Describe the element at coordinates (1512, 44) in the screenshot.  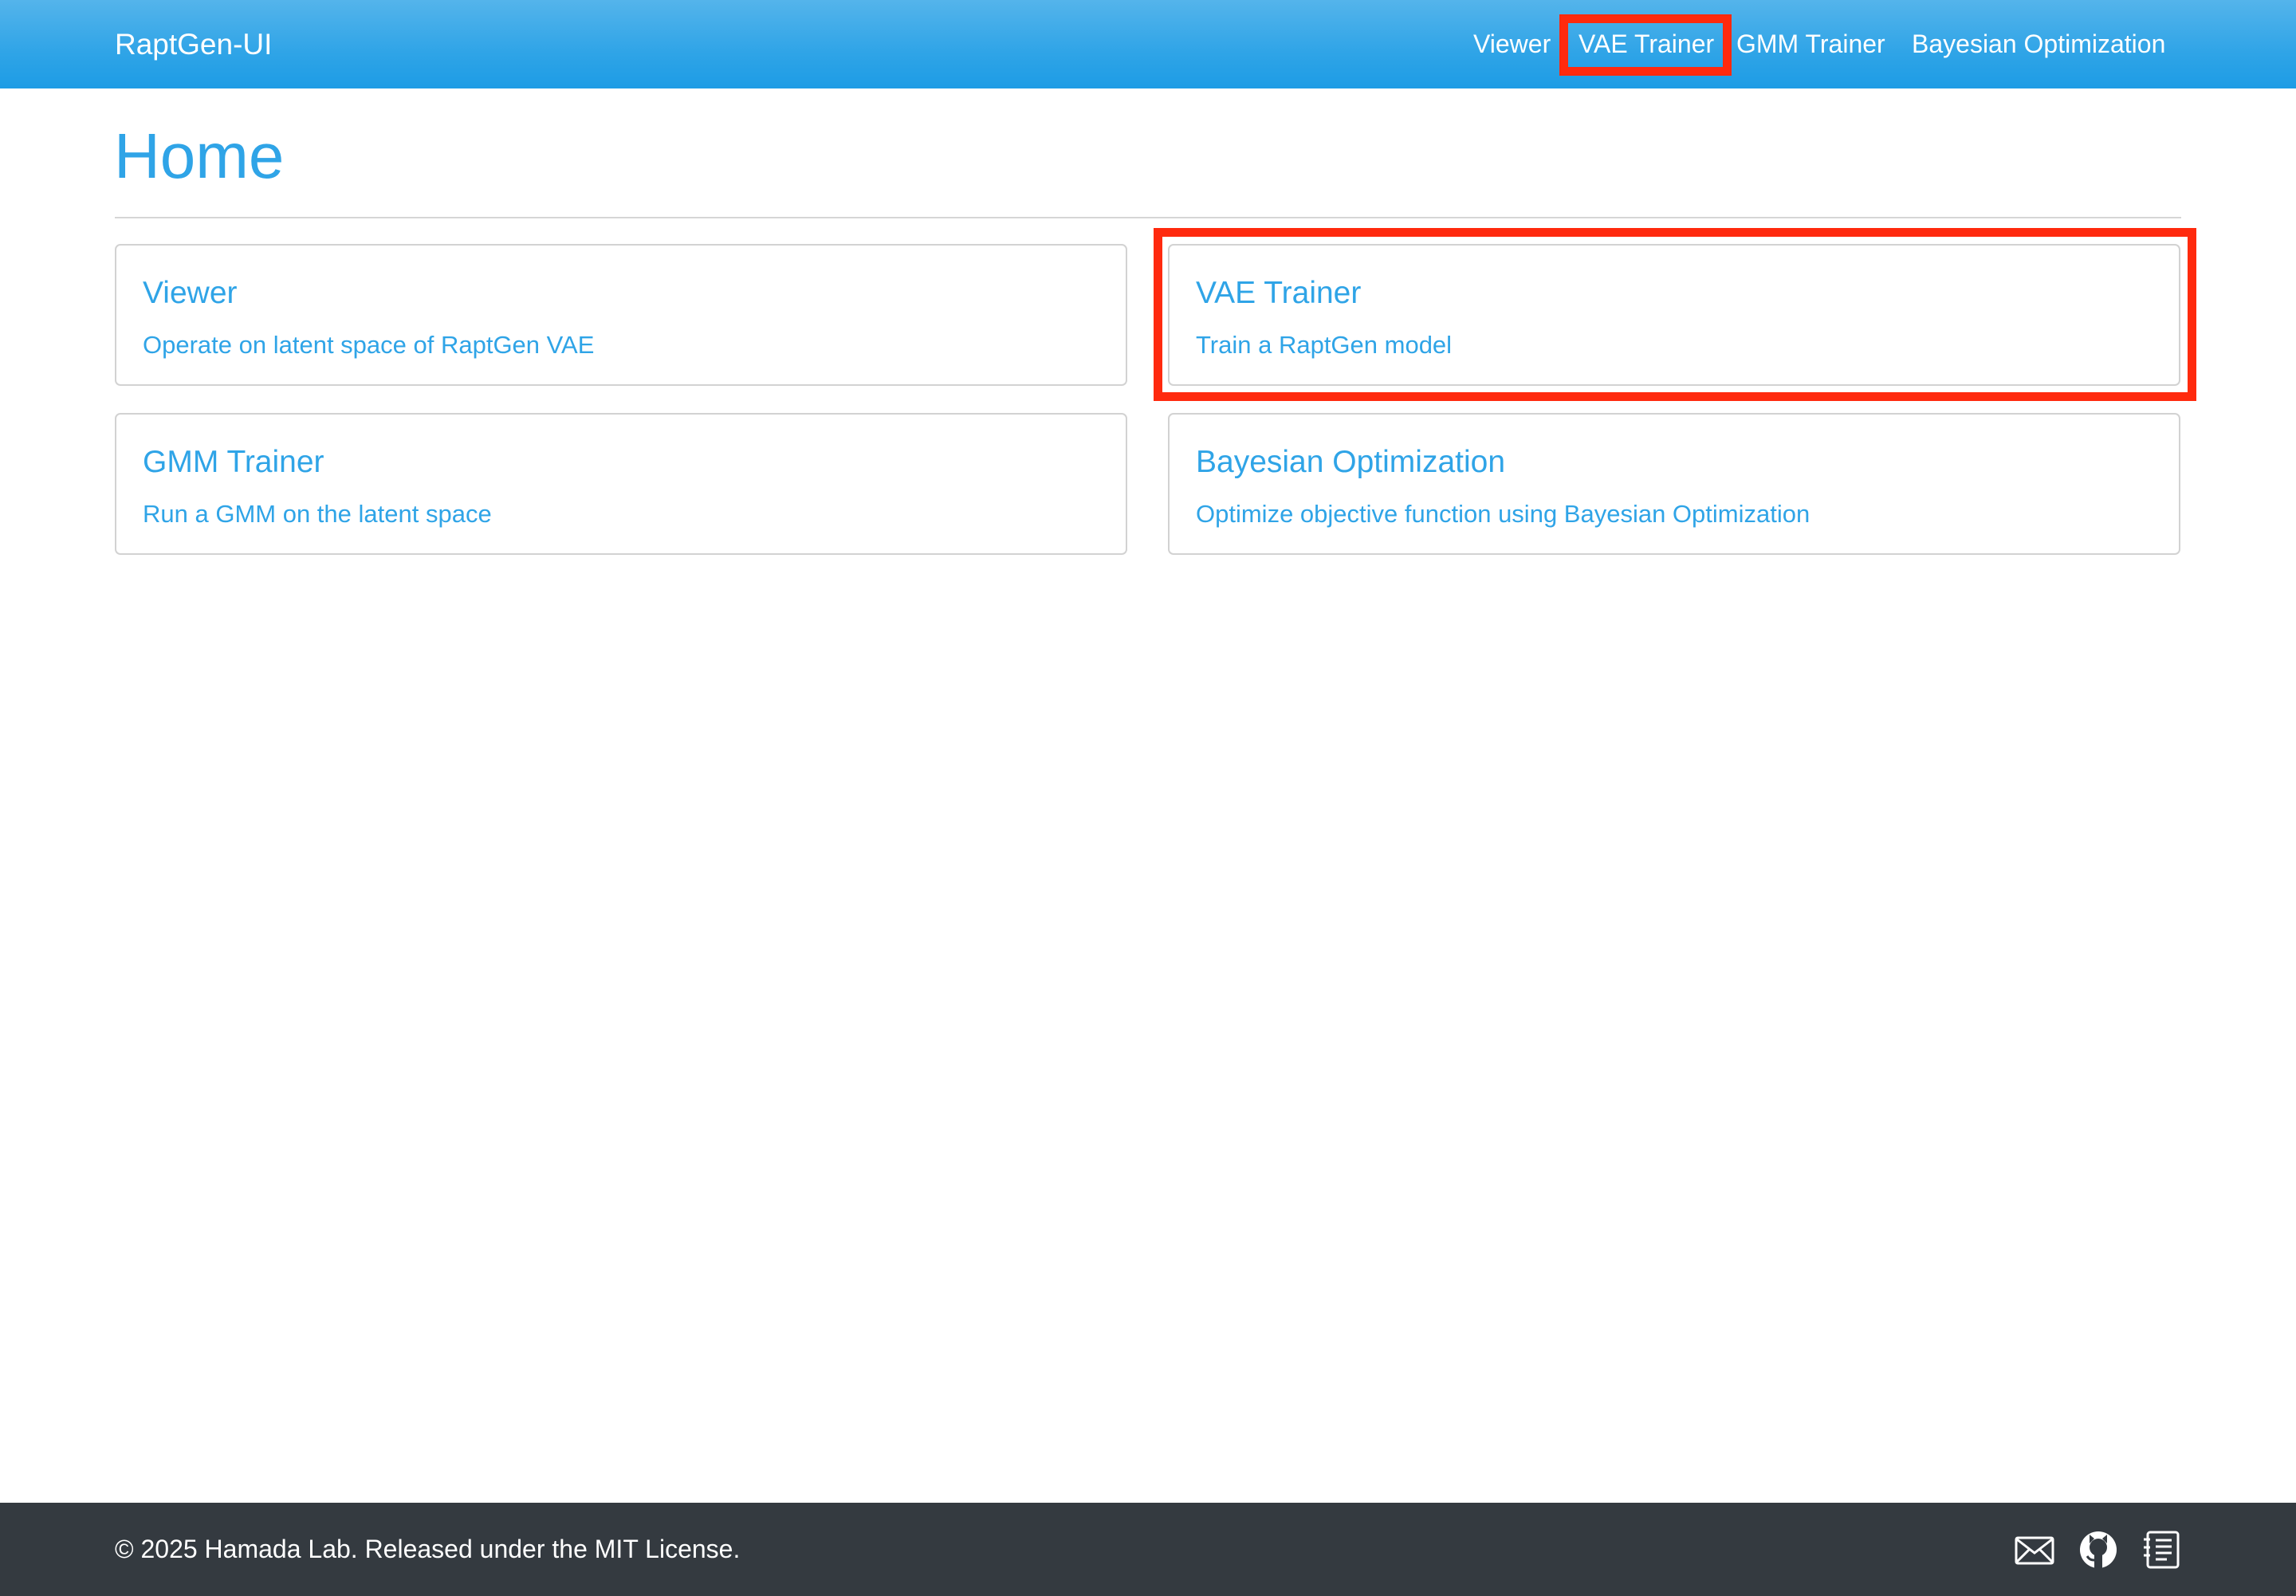
I see `nav-link-viewer: Viewer` at that location.